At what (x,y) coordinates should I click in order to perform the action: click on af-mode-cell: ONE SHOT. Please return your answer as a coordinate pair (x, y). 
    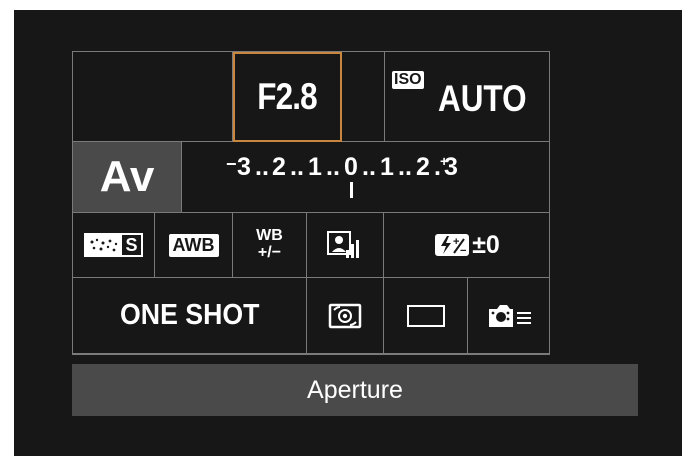
    Looking at the image, I should click on (190, 316).